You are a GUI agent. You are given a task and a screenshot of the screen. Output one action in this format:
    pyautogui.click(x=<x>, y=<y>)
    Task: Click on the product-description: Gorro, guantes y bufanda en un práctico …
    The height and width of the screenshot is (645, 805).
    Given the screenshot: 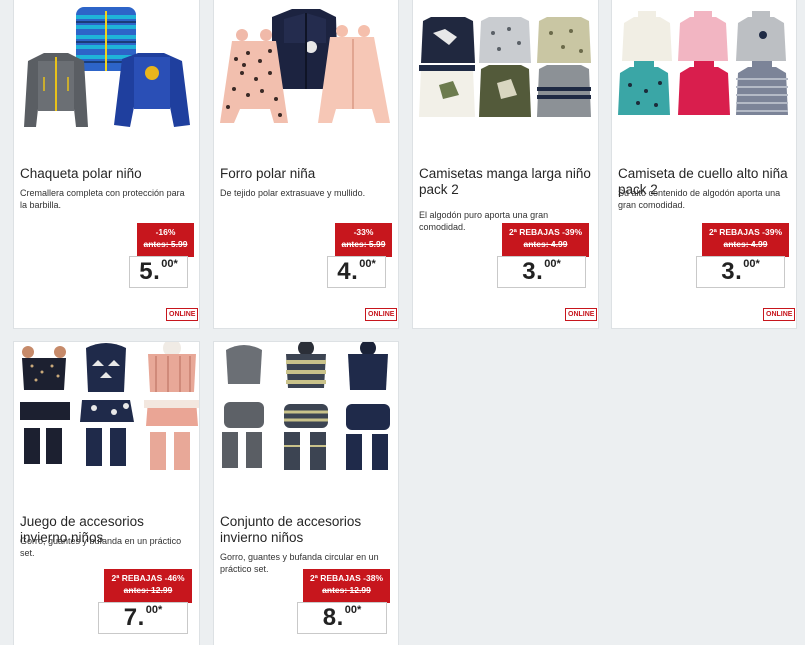 What is the action you would take?
    pyautogui.click(x=101, y=547)
    